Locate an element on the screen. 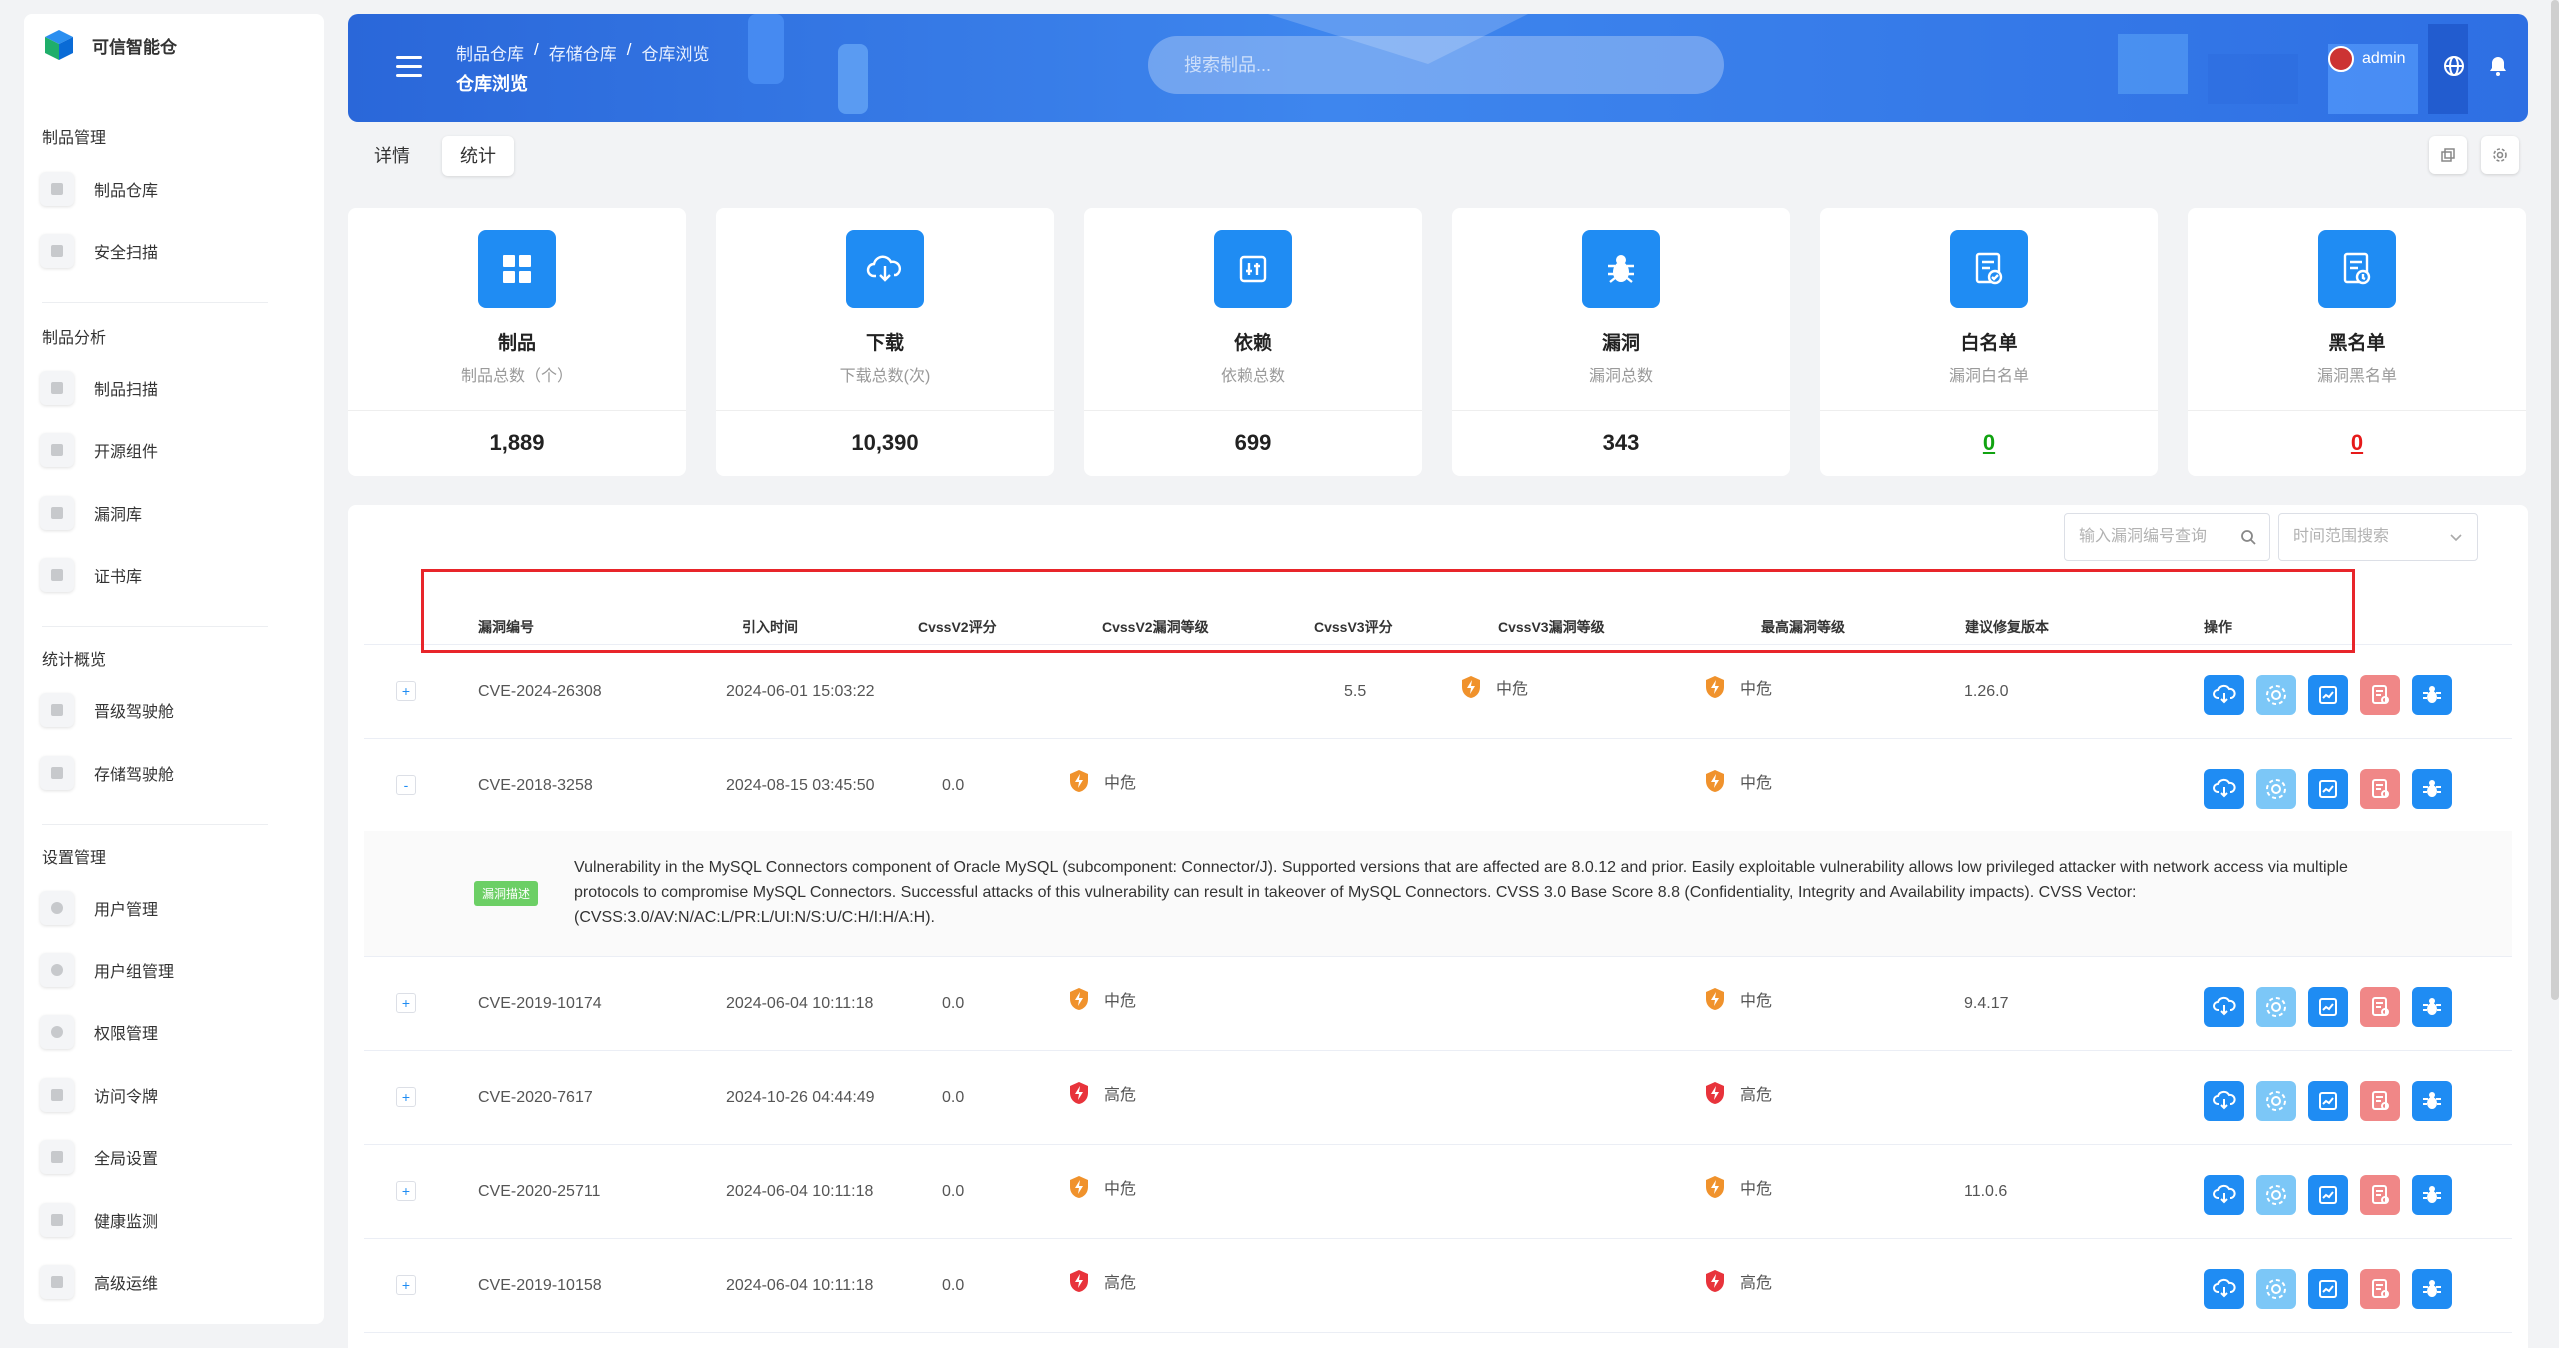 Image resolution: width=2559 pixels, height=1348 pixels. component-icon is located at coordinates (2276, 1289).